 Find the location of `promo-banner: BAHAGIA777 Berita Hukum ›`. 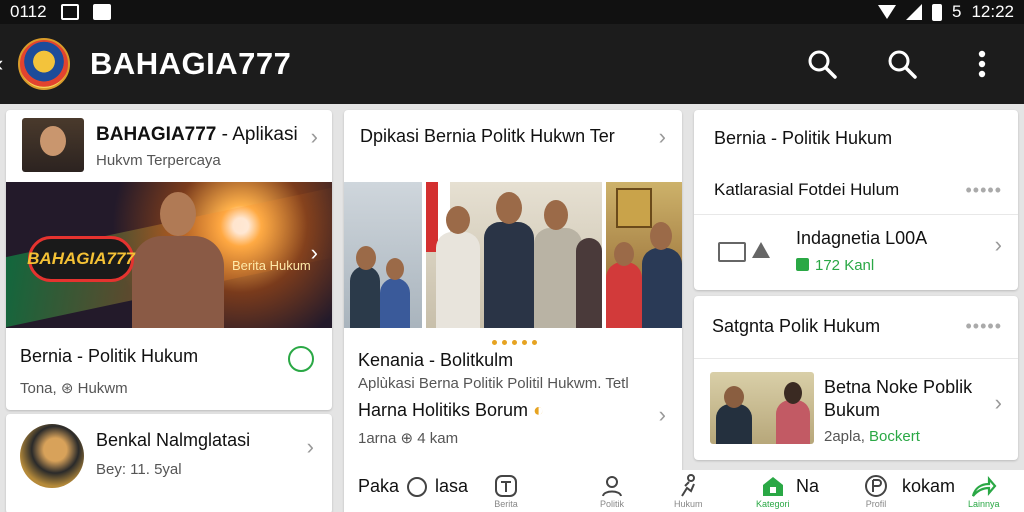

promo-banner: BAHAGIA777 Berita Hukum › is located at coordinates (169, 255).